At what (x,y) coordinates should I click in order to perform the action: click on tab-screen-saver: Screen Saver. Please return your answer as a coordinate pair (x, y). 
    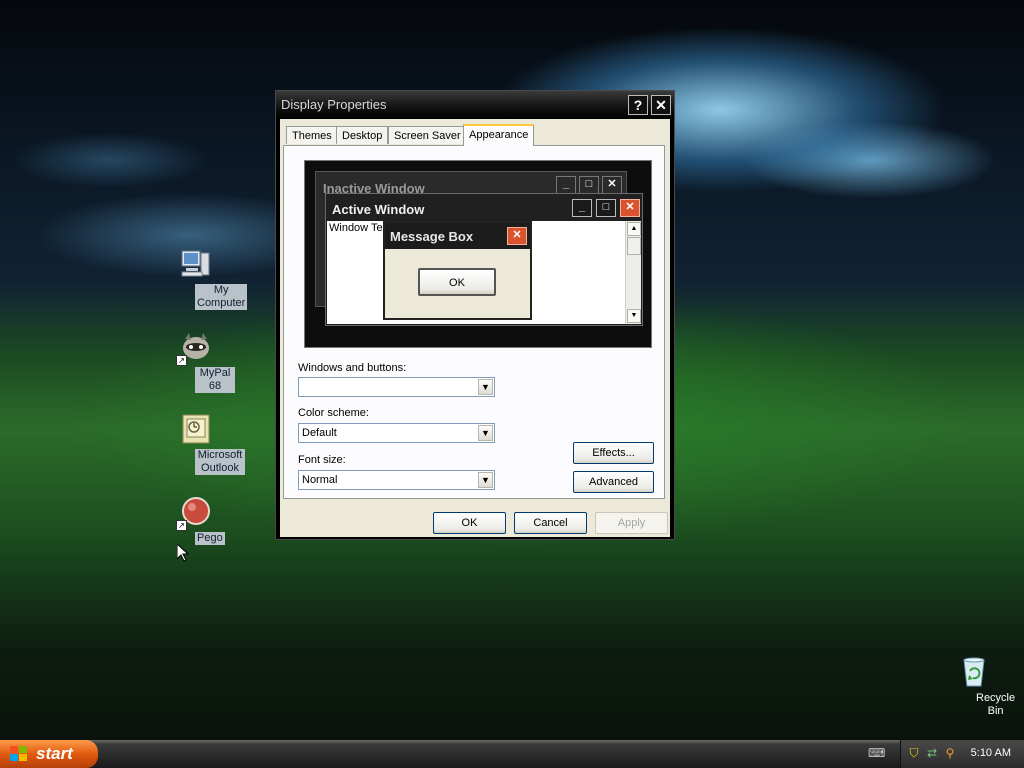
    Looking at the image, I should click on (427, 135).